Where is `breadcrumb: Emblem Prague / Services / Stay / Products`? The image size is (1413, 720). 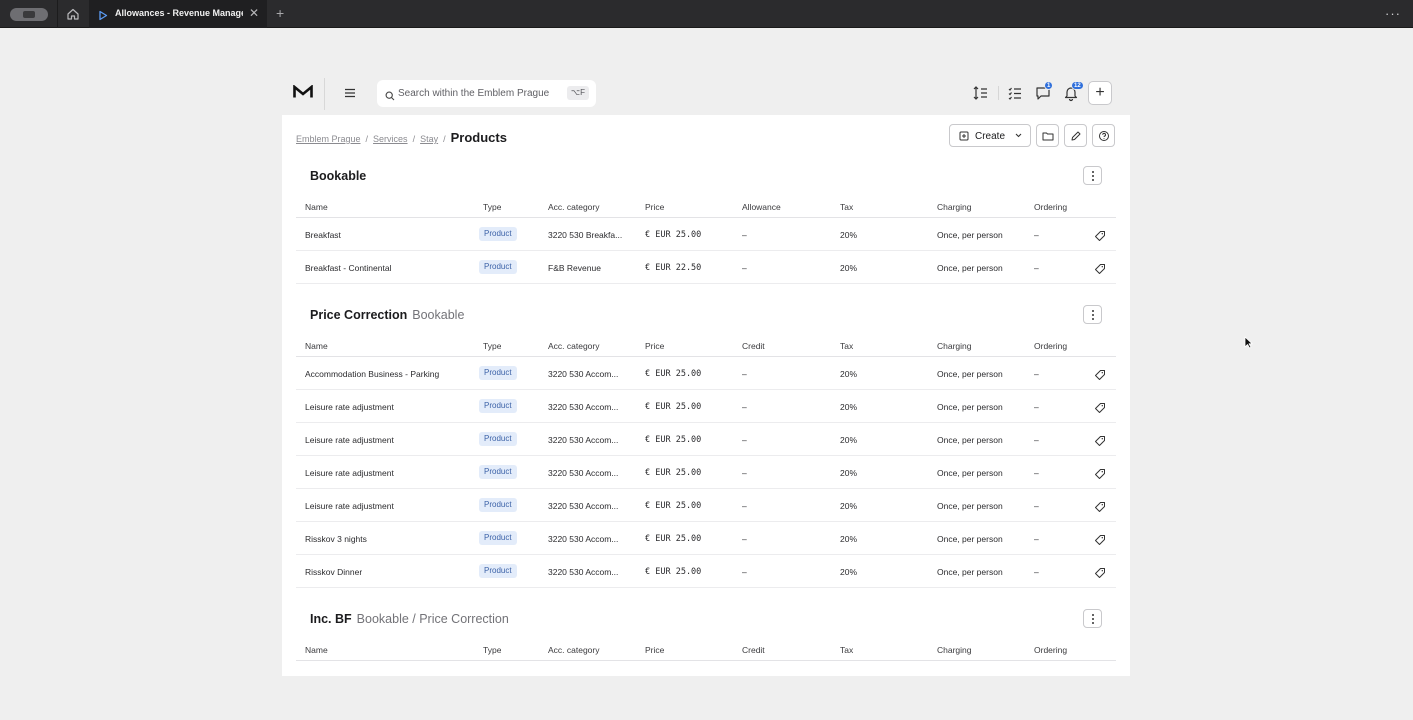
breadcrumb: Emblem Prague / Services / Stay / Products is located at coordinates (401, 137).